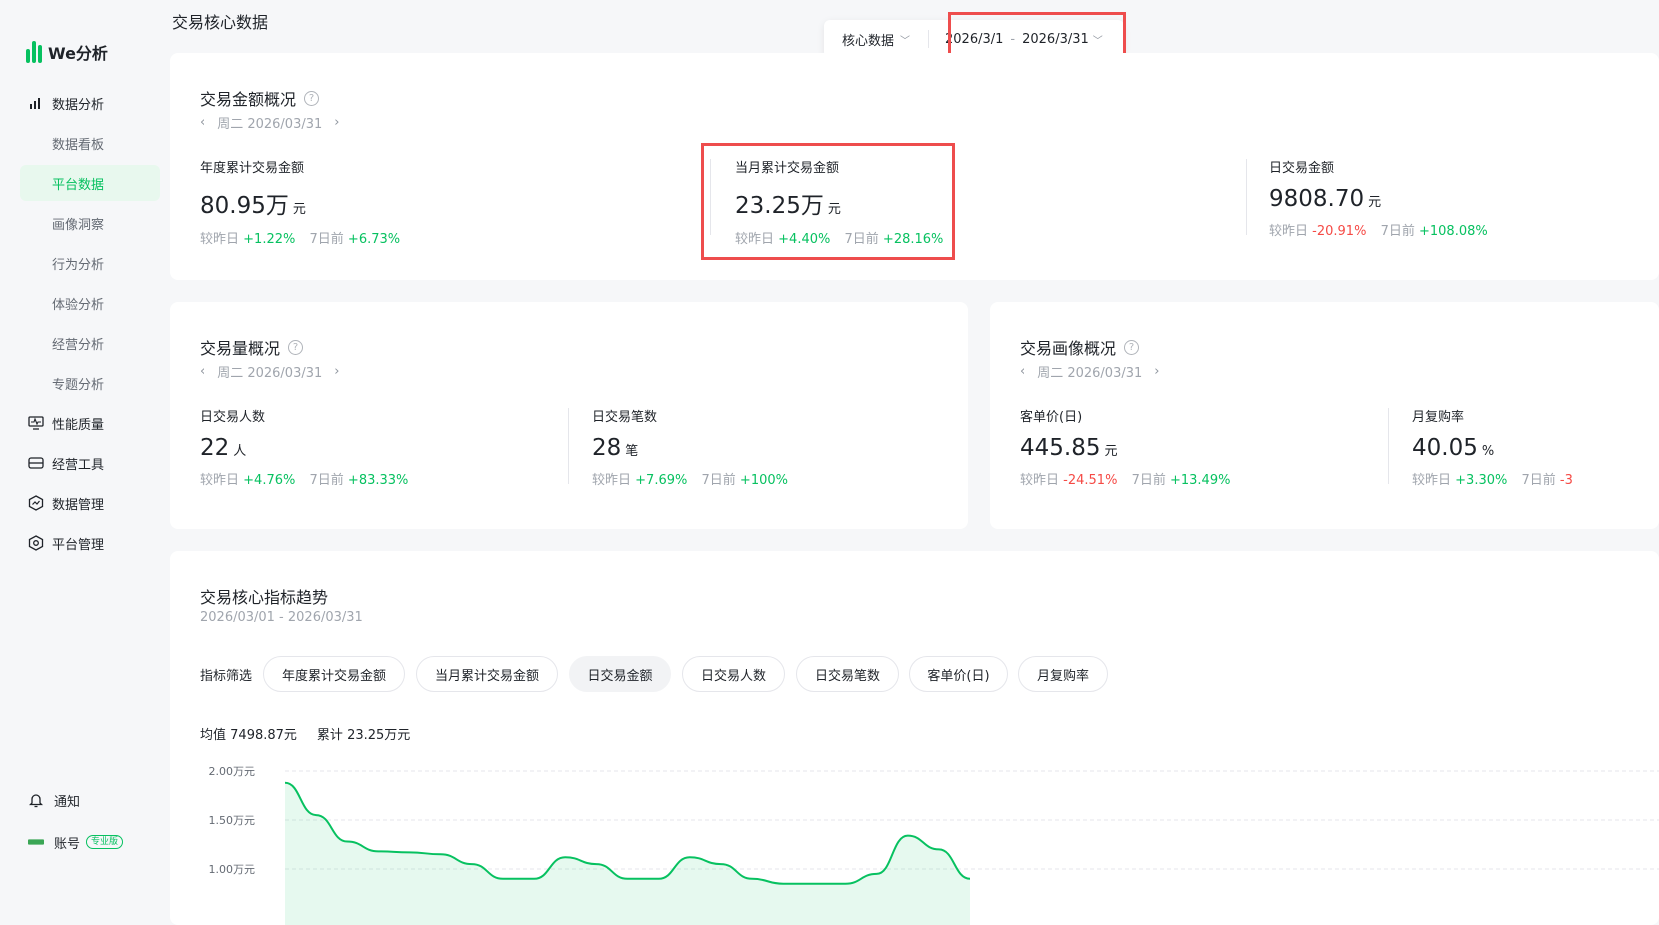  I want to click on date-start: 2026/3/1, so click(974, 39).